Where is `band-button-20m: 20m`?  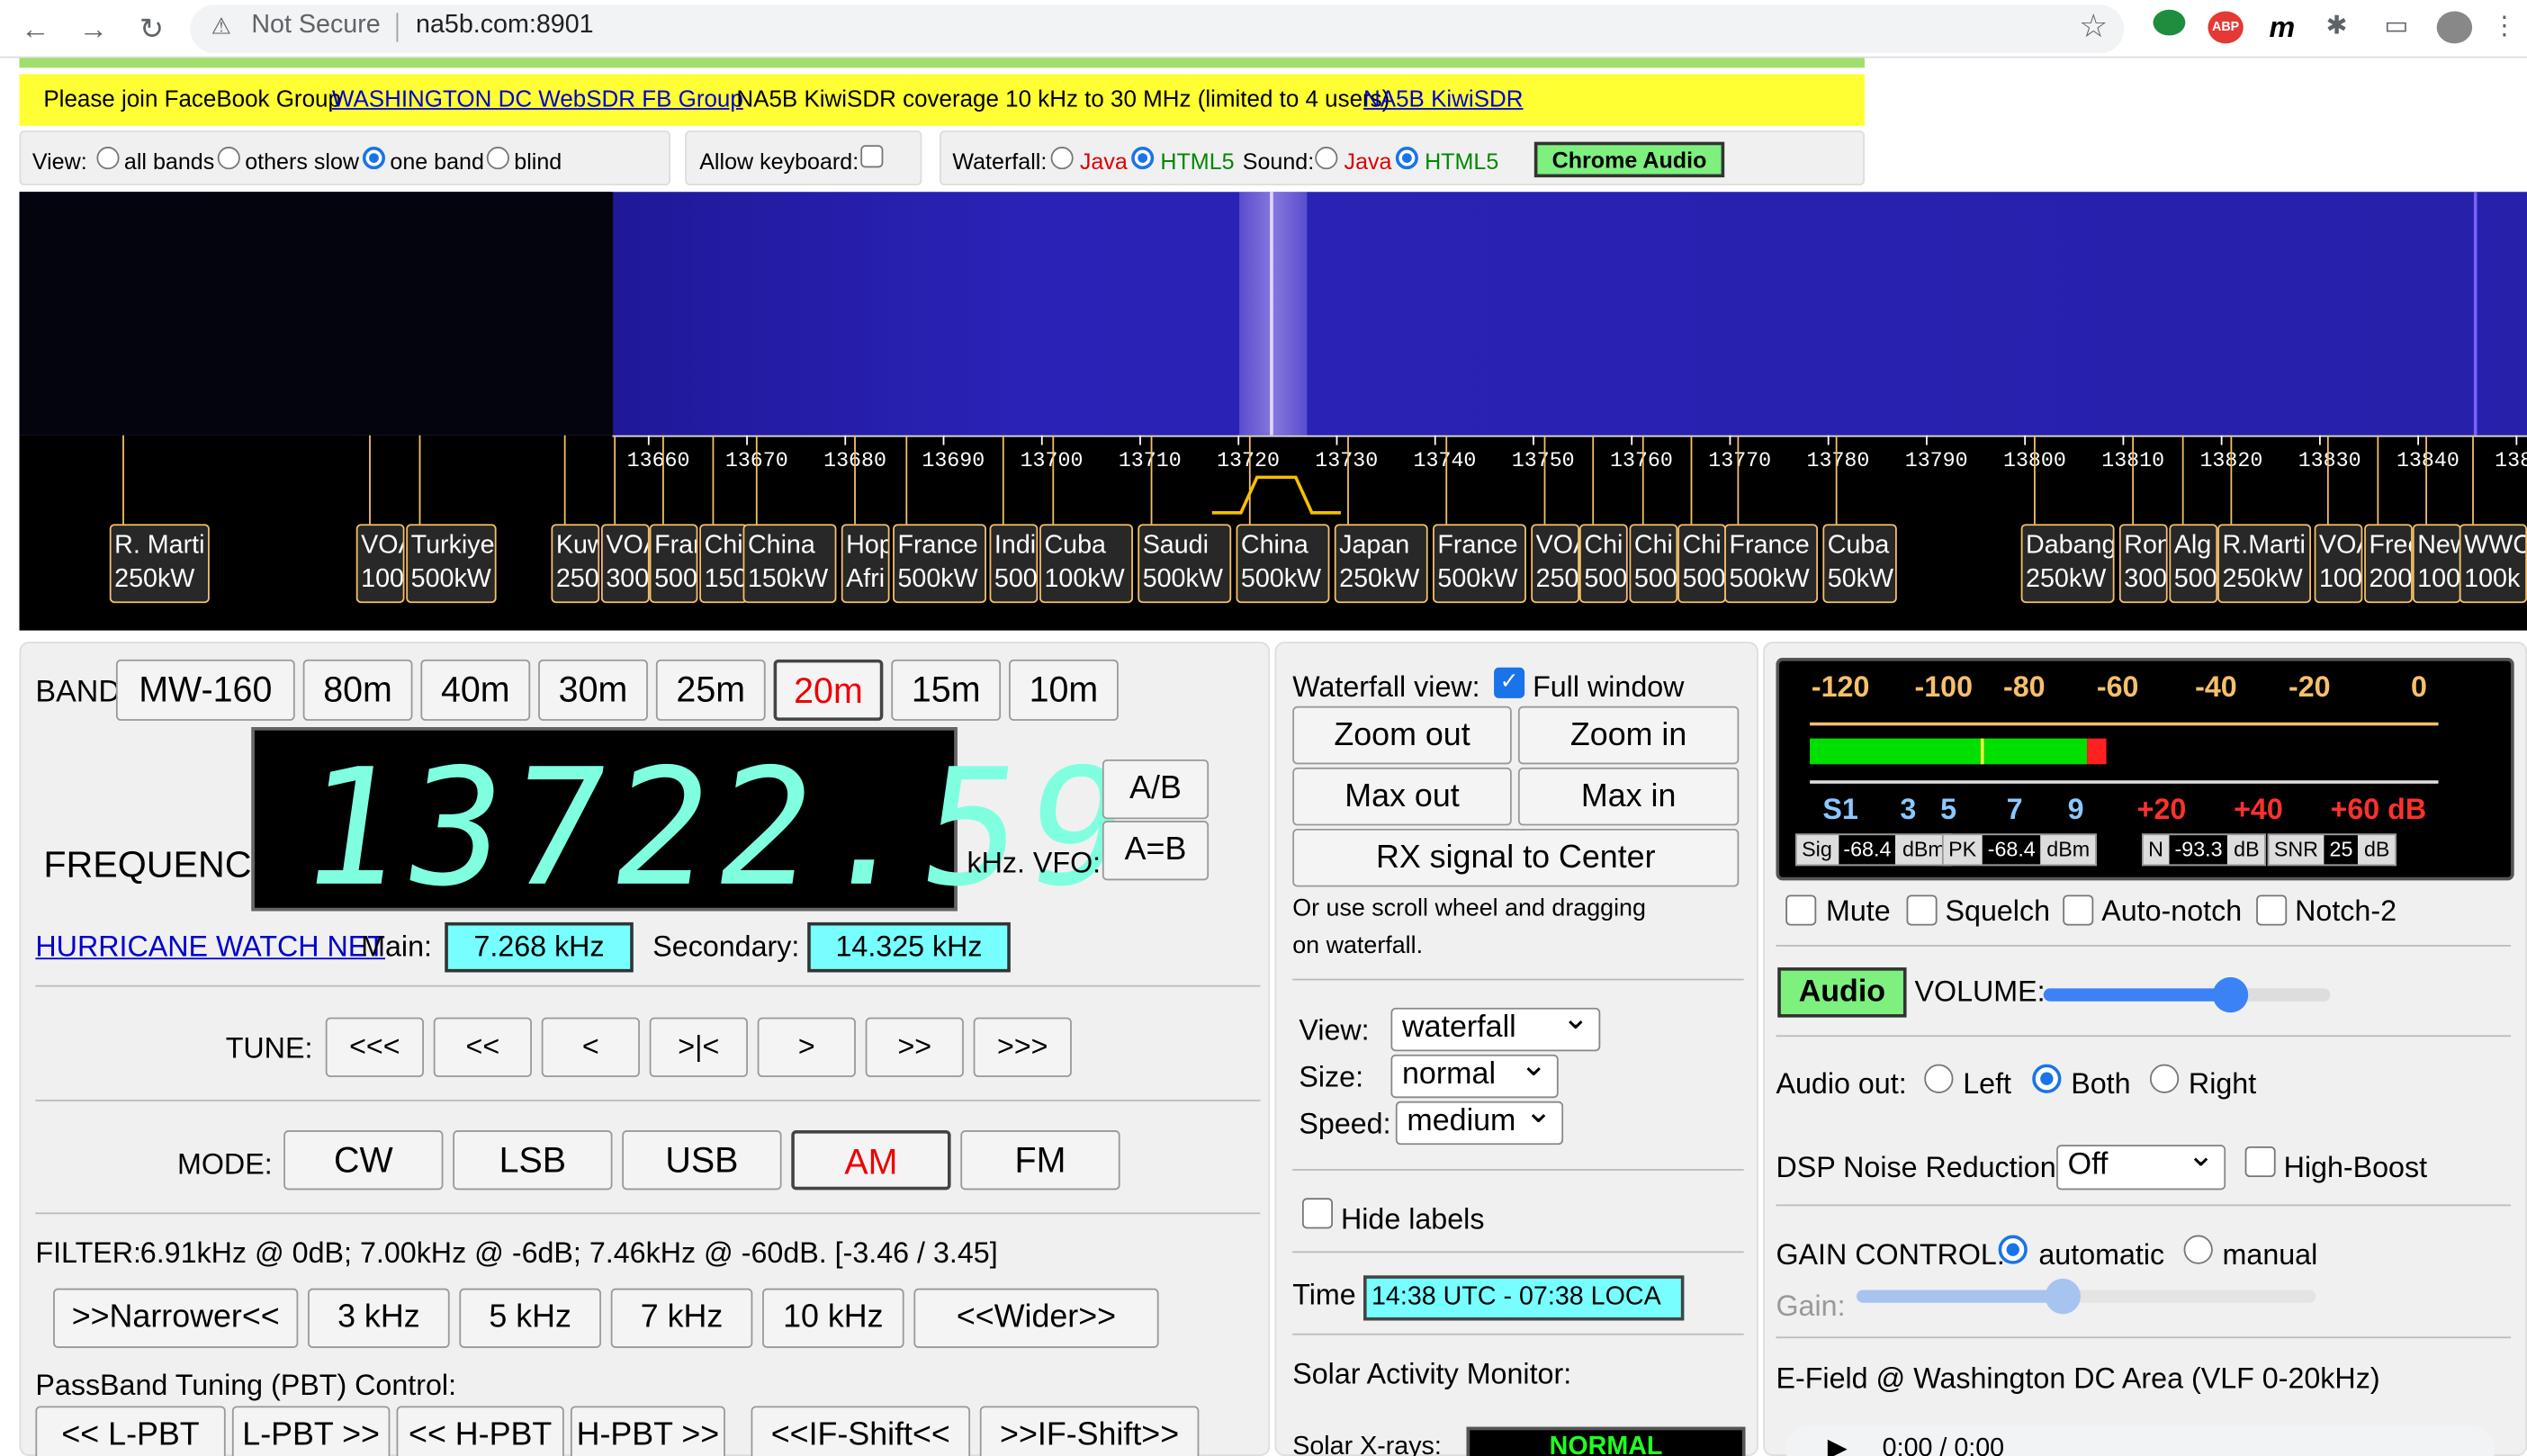 band-button-20m: 20m is located at coordinates (828, 690).